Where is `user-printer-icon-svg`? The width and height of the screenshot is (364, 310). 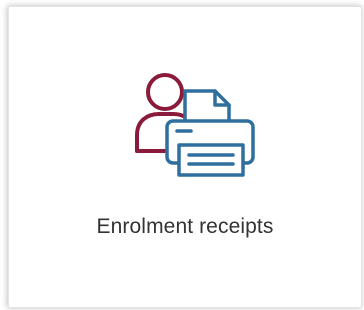 user-printer-icon-svg is located at coordinates (195, 125).